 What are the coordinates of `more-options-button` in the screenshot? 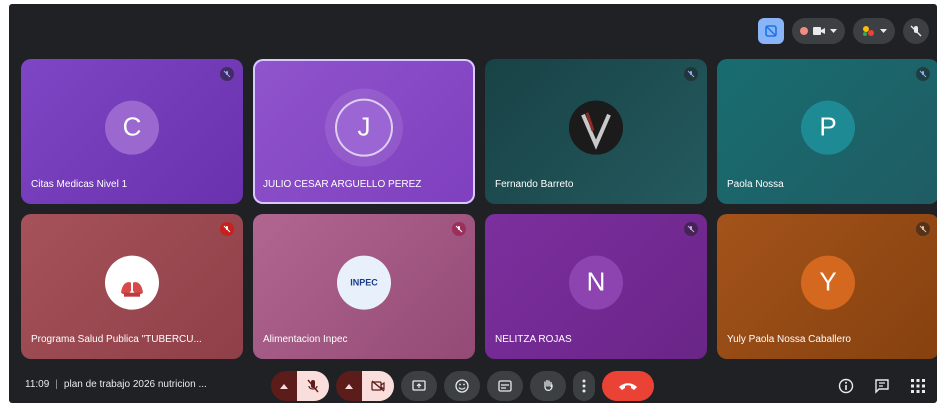 It's located at (584, 386).